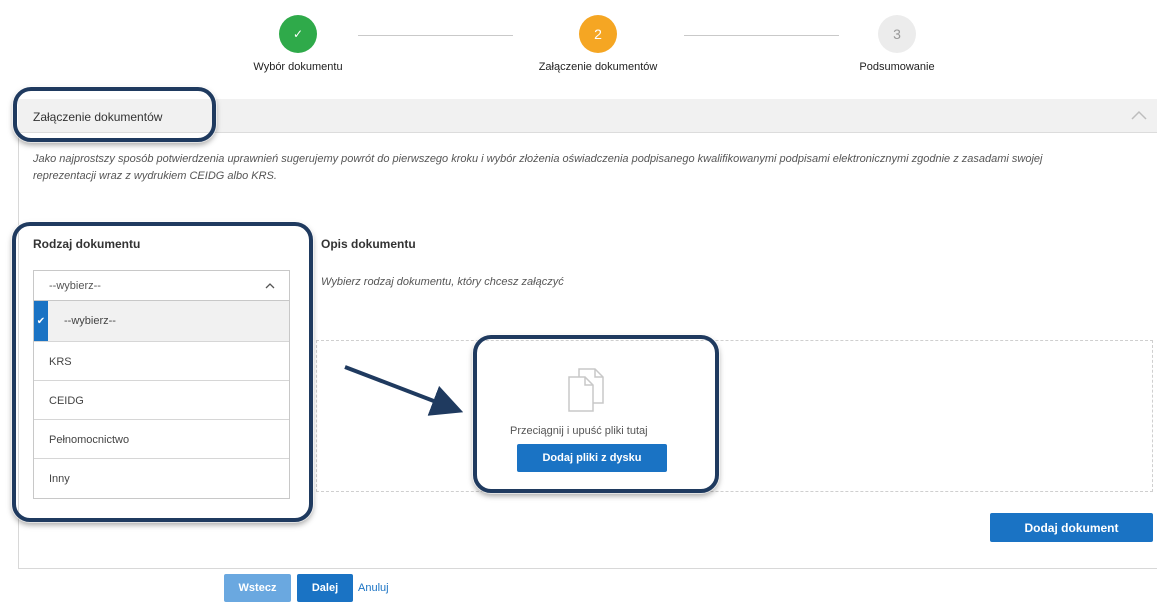 The height and width of the screenshot is (602, 1157). What do you see at coordinates (1071, 527) in the screenshot?
I see `add-document-button: Dodaj dokument` at bounding box center [1071, 527].